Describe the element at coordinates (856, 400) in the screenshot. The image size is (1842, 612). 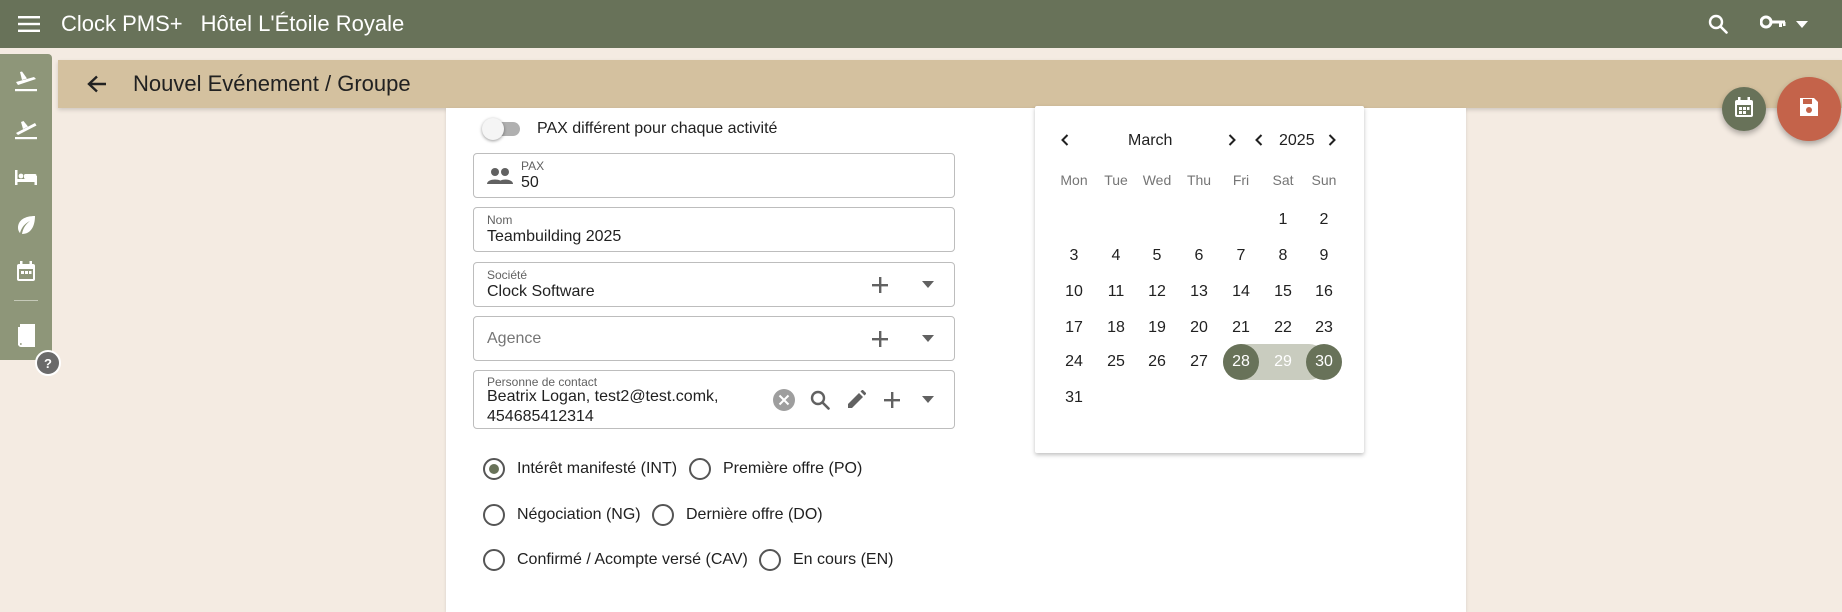
I see `pencil-icon` at that location.